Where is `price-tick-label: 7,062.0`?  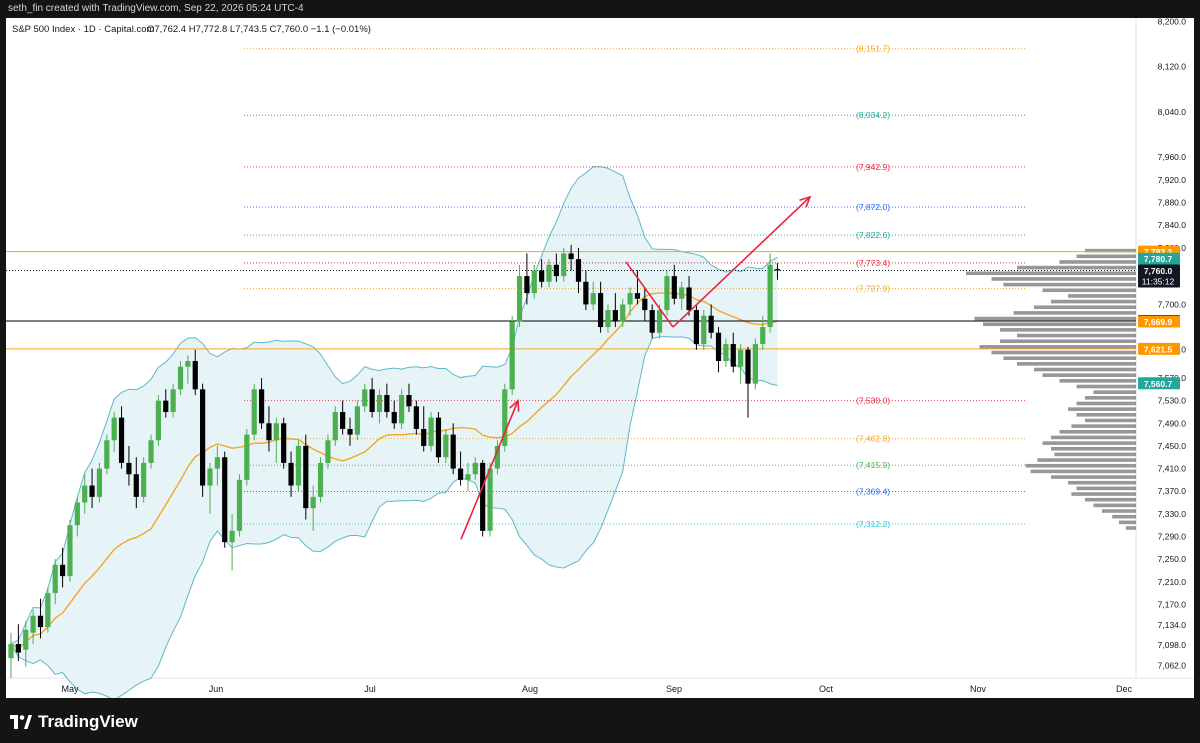 price-tick-label: 7,062.0 is located at coordinates (1172, 666).